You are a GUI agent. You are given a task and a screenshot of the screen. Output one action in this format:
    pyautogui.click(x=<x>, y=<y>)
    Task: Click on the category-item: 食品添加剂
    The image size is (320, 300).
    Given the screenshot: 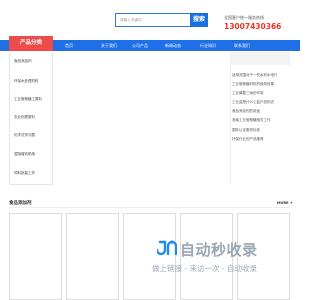 What is the action you would take?
    pyautogui.click(x=23, y=61)
    